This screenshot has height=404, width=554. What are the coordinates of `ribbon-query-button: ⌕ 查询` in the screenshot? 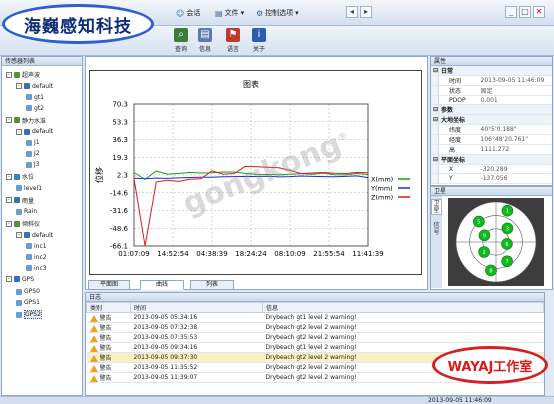 It's located at (181, 41).